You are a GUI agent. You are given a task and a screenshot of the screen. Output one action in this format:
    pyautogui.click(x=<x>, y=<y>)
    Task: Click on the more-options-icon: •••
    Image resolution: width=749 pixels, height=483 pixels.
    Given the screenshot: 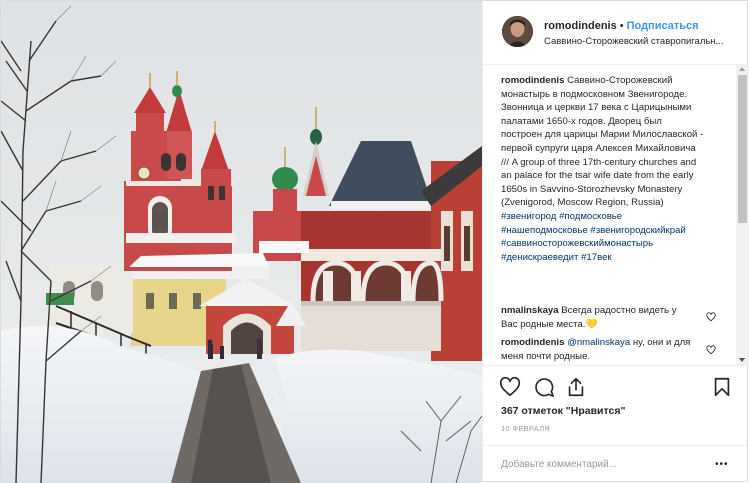 What is the action you would take?
    pyautogui.click(x=722, y=465)
    